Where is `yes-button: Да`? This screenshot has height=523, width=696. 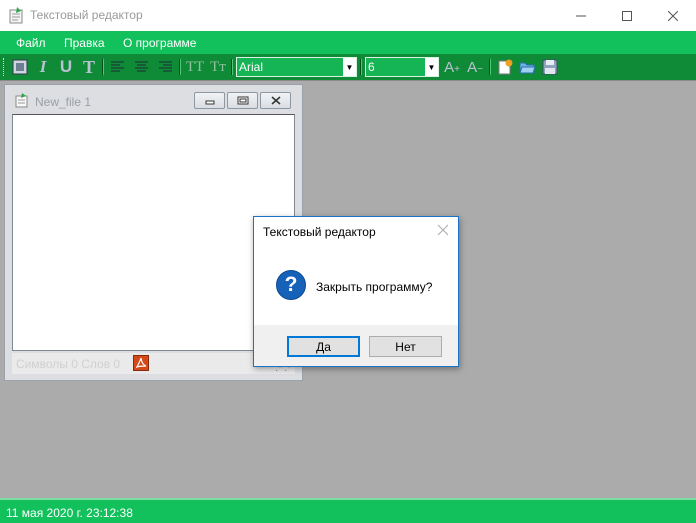 yes-button: Да is located at coordinates (323, 346).